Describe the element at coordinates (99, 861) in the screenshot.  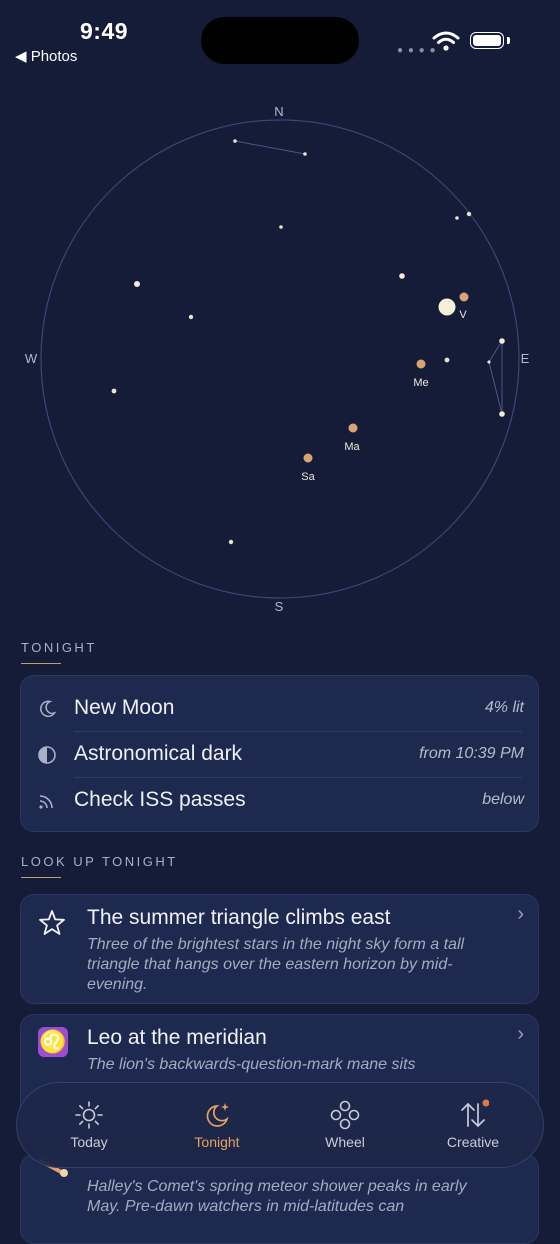
I see `look-up-heading: LOOK UP TONIGHT` at that location.